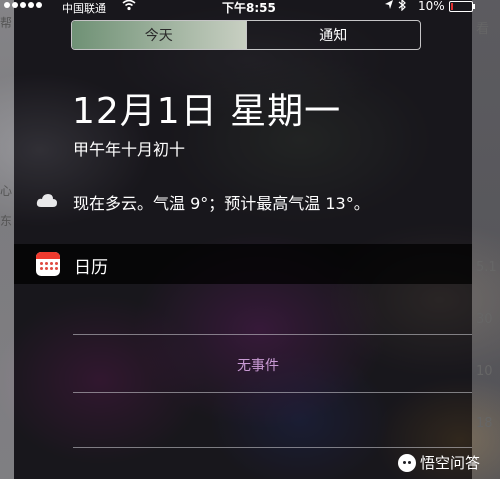 Image resolution: width=500 pixels, height=479 pixels. I want to click on background-app-text: 30, so click(484, 319).